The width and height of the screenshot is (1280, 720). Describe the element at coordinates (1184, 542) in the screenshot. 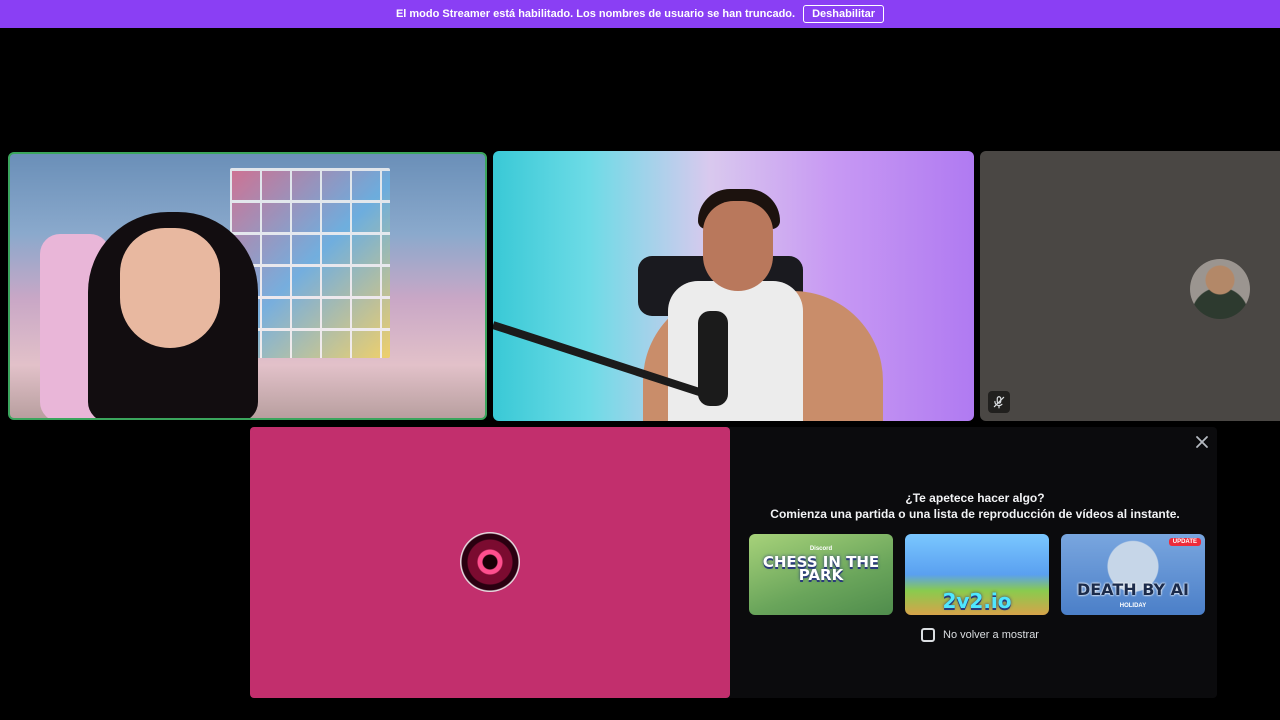

I see `update-badge: UPDATE` at that location.